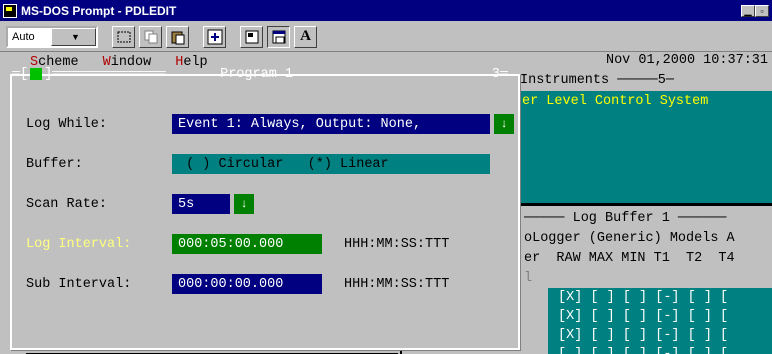 The image size is (772, 354). What do you see at coordinates (629, 258) in the screenshot?
I see `log-buffer-columns: er RAW MAX MIN T1 T2 T4` at bounding box center [629, 258].